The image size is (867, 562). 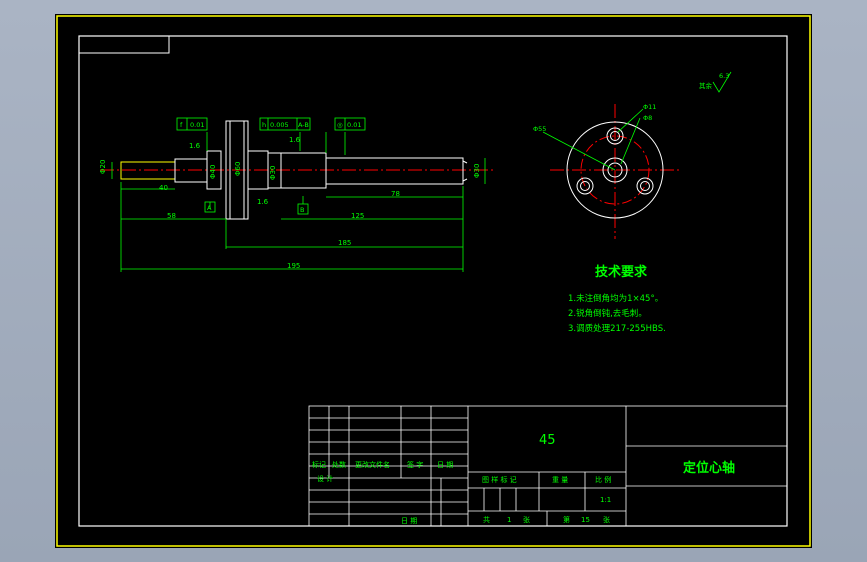 What do you see at coordinates (195, 146) in the screenshot?
I see `roughness-left: 1.6` at bounding box center [195, 146].